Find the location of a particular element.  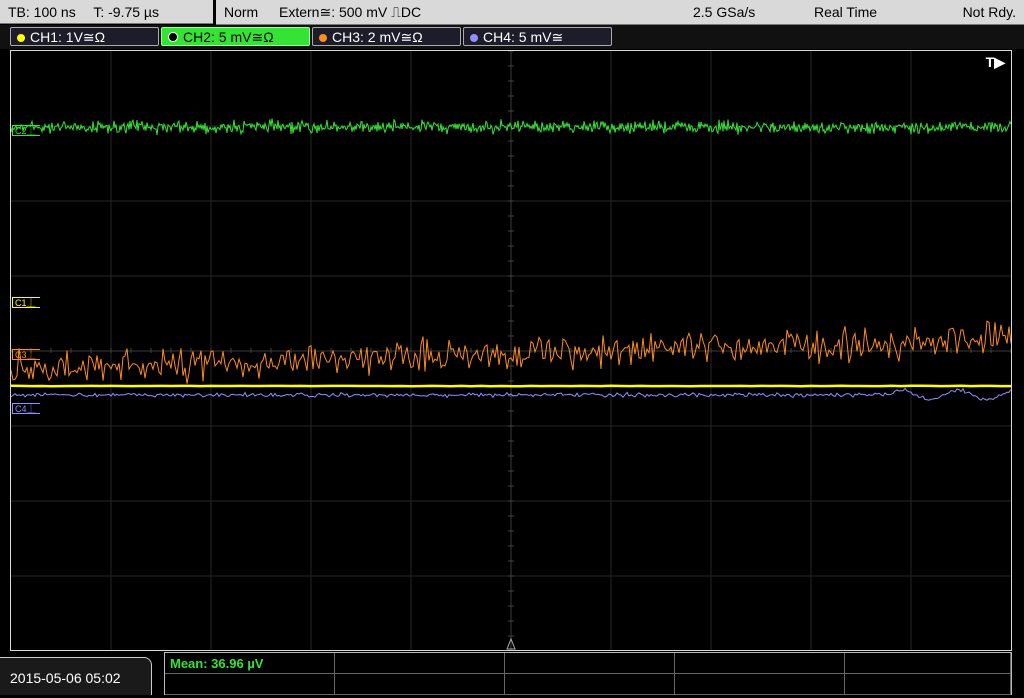

date-time: 2015-05-06 05:02 is located at coordinates (76, 676).